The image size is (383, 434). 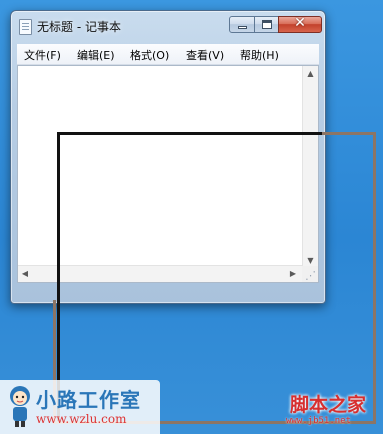 I want to click on scroll-up-arrow-icon: ▲, so click(x=310, y=73).